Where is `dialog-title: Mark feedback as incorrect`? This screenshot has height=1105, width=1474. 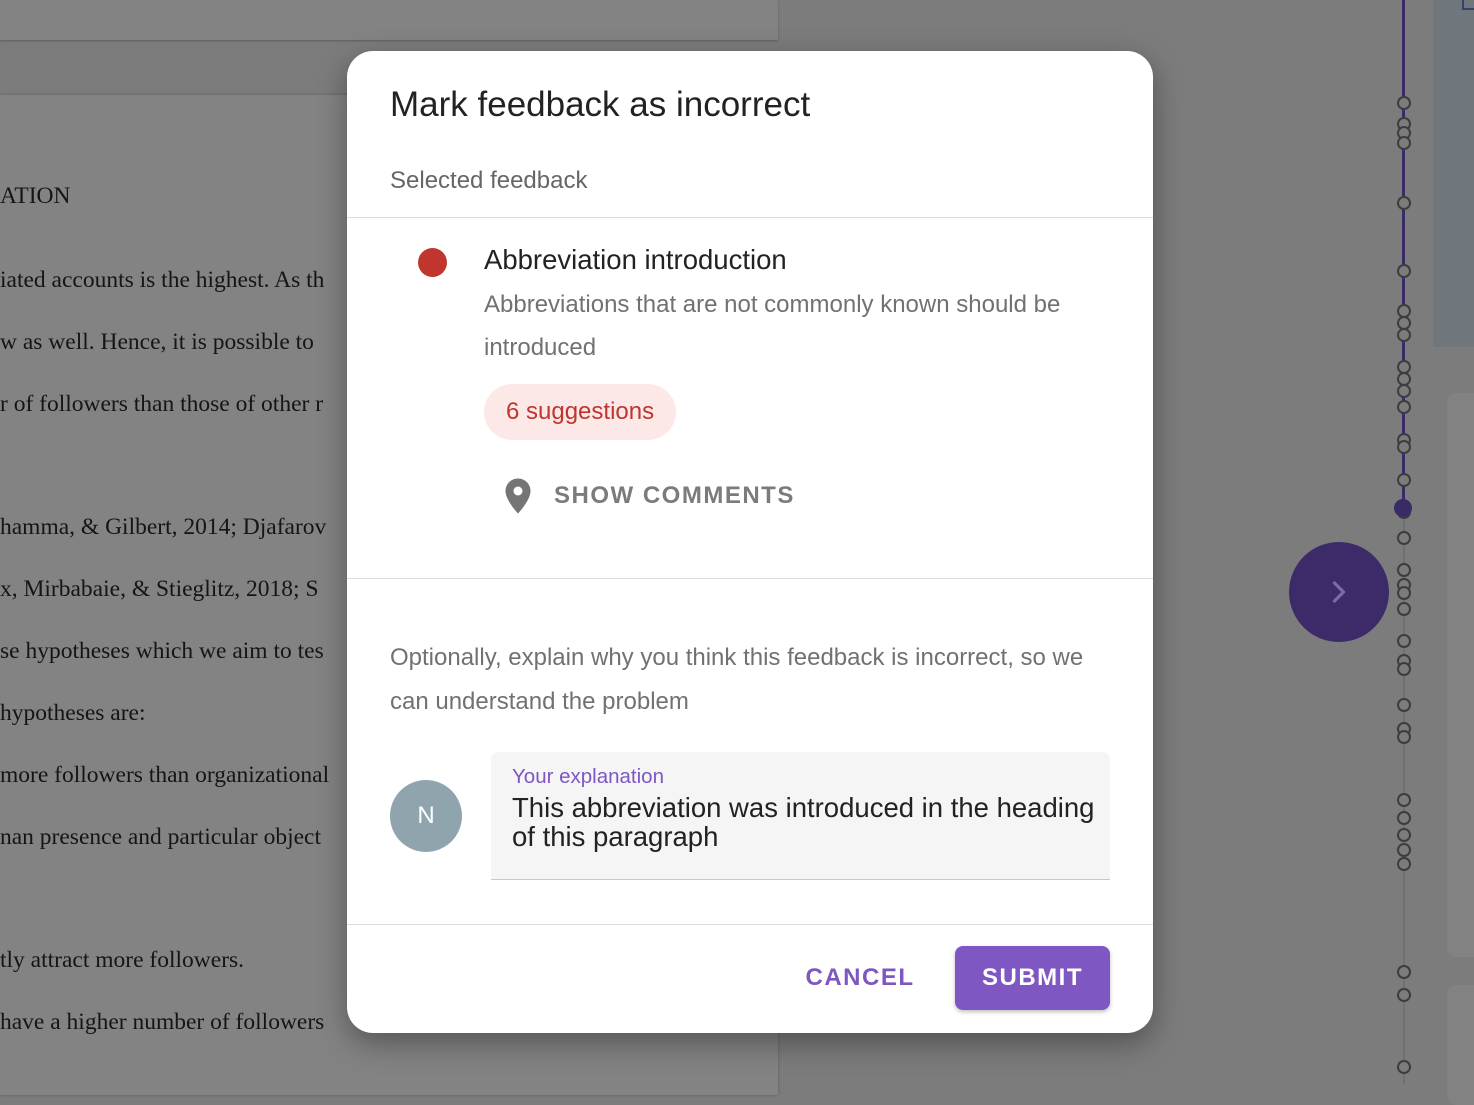
dialog-title: Mark feedback as incorrect is located at coordinates (600, 104).